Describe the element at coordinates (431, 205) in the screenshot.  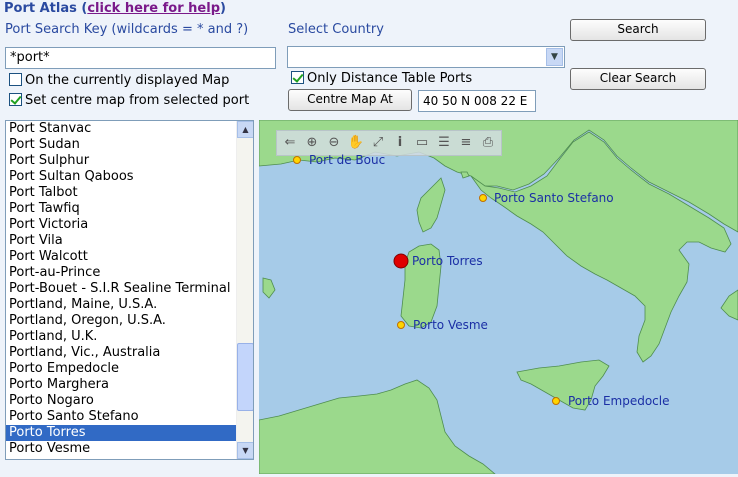
I see `corsica-island` at that location.